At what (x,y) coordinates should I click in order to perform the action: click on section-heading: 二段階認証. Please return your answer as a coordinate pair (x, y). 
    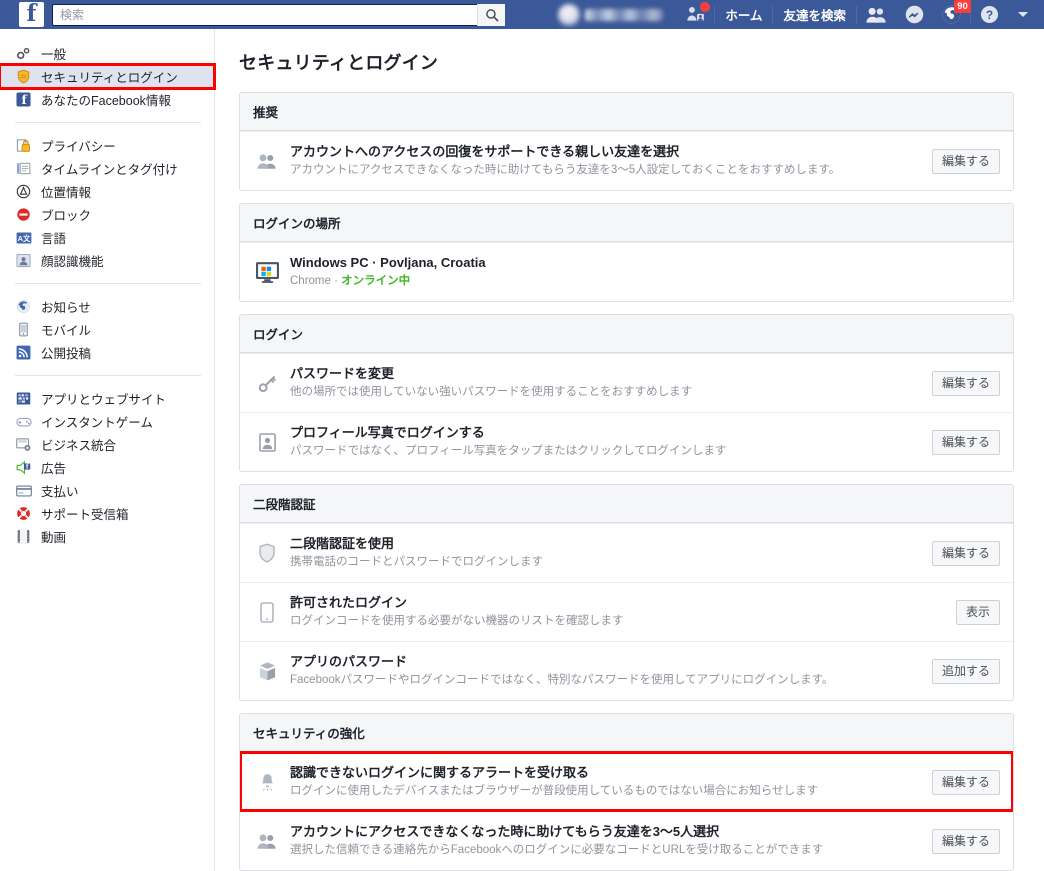
    Looking at the image, I should click on (626, 504).